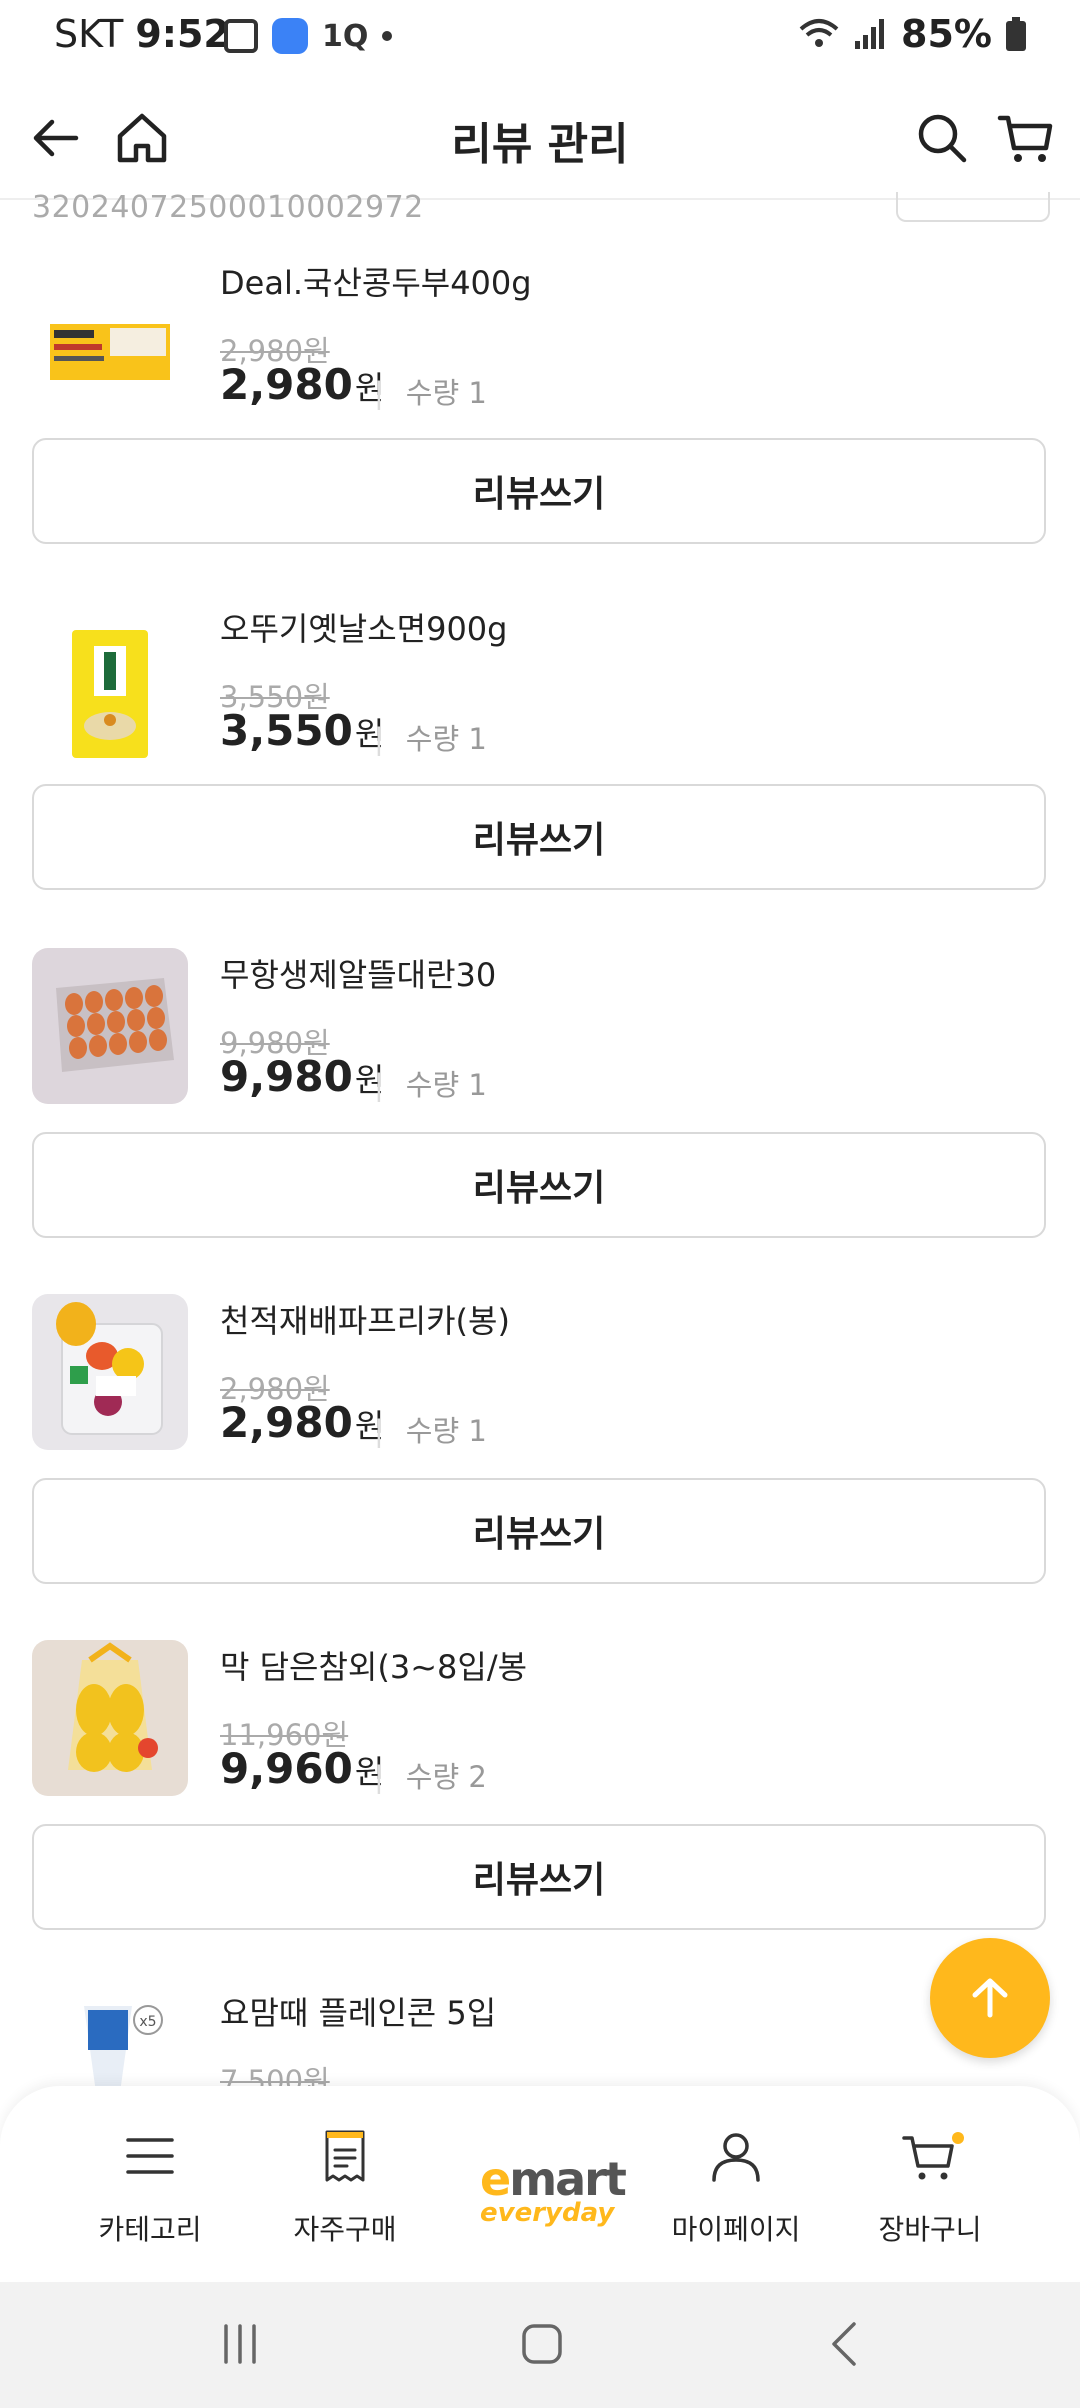  What do you see at coordinates (540, 140) in the screenshot?
I see `top-bar: 리뷰 관리` at bounding box center [540, 140].